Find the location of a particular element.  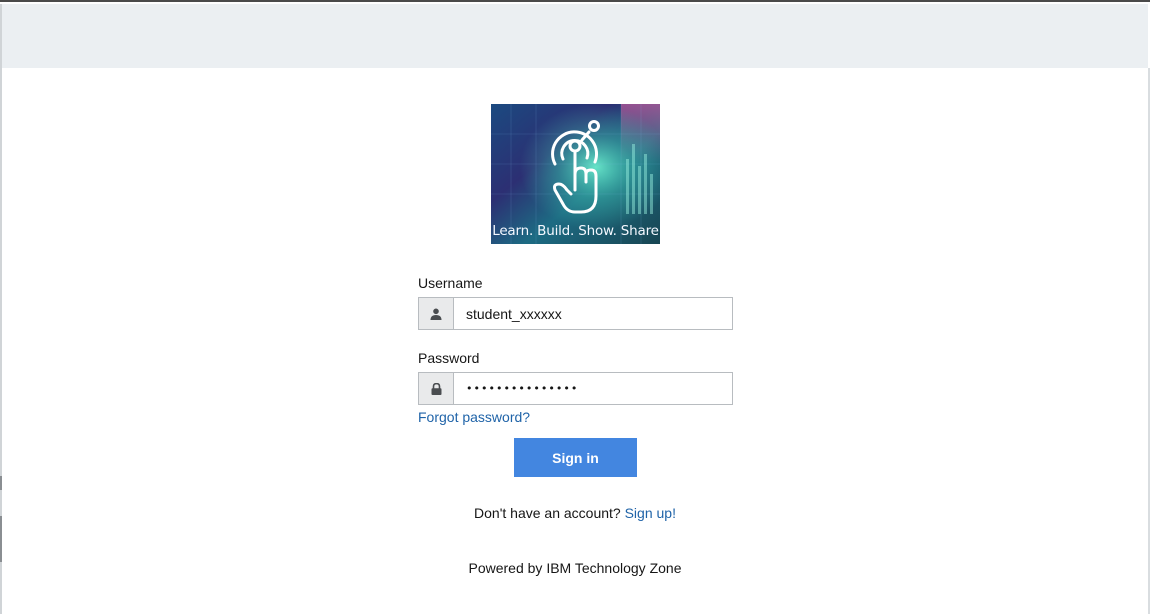

login-form: Username Password Forgot password? is located at coordinates (575, 349).